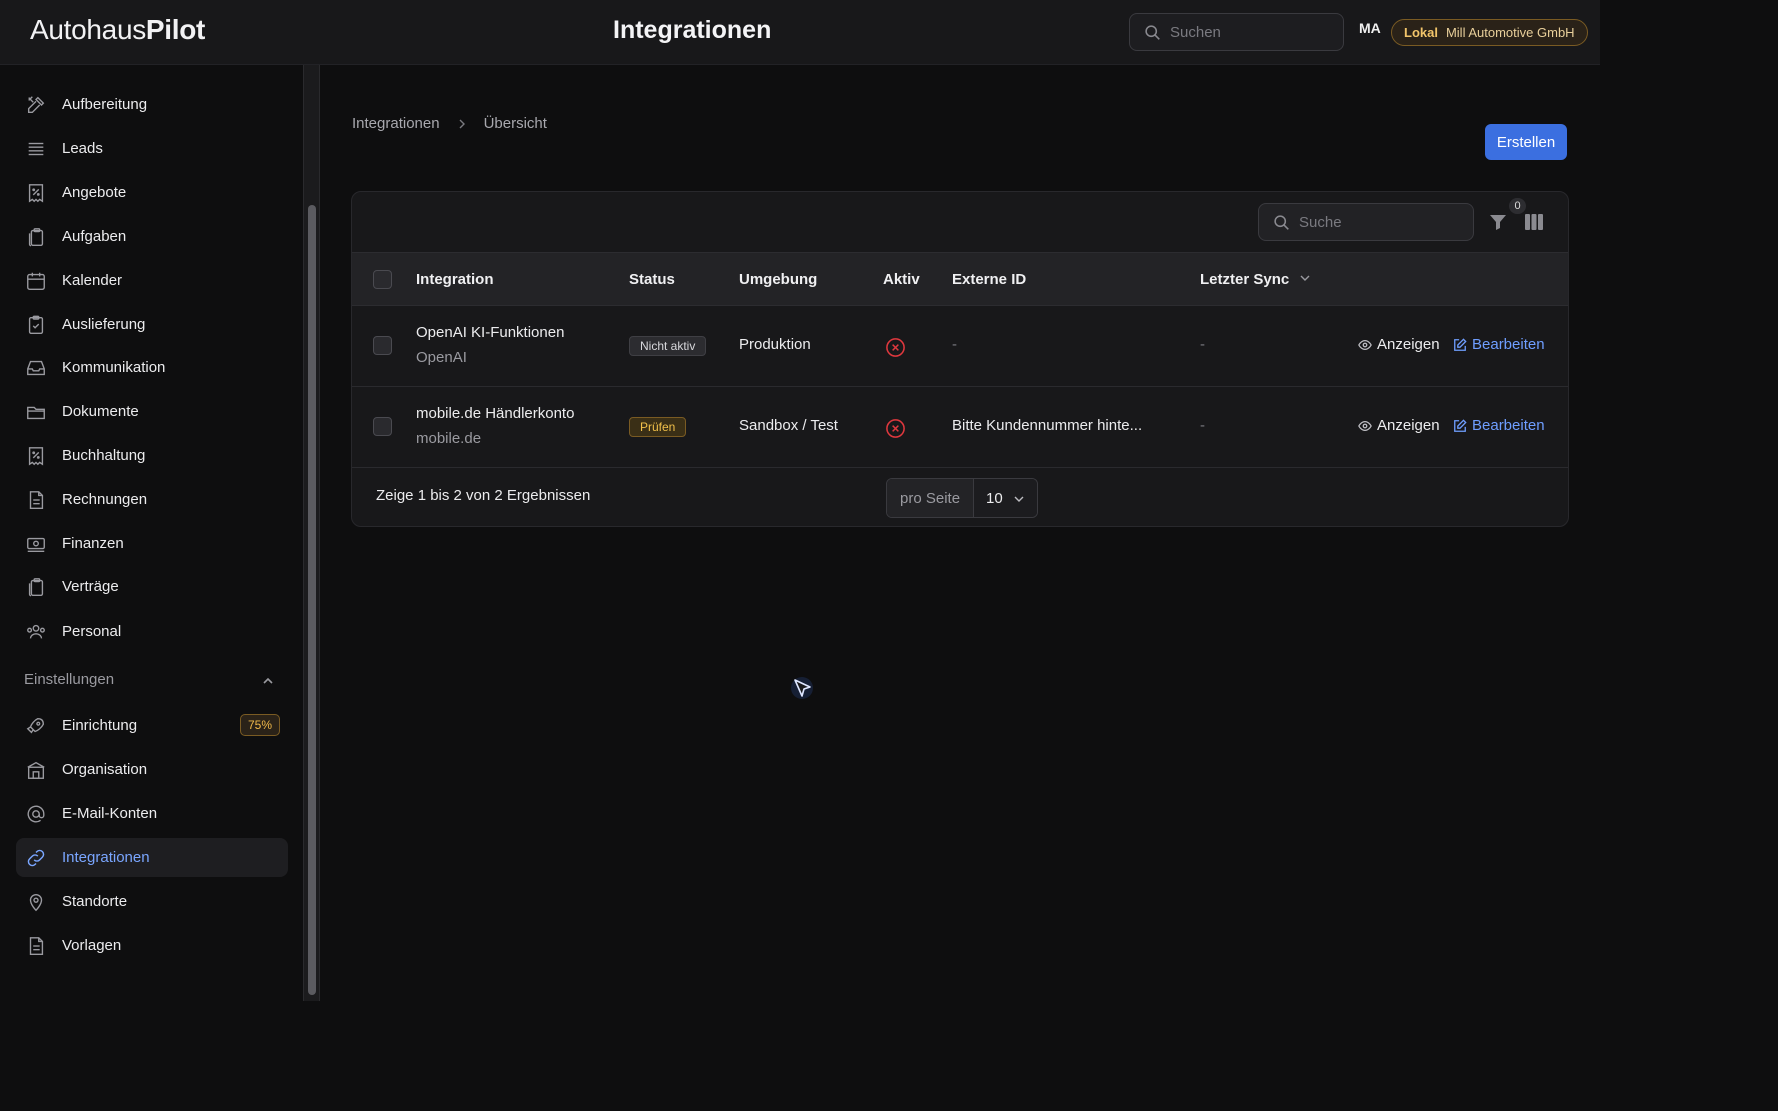  What do you see at coordinates (36, 368) in the screenshot?
I see `inbox-icon` at bounding box center [36, 368].